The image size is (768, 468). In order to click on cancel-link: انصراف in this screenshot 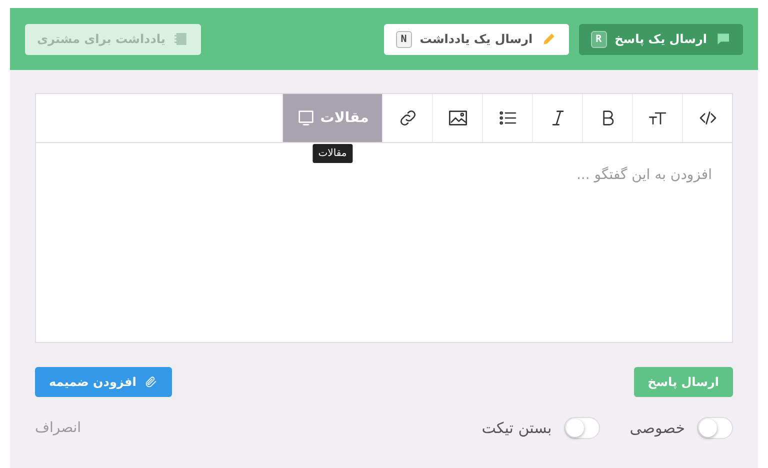, I will do `click(58, 428)`.